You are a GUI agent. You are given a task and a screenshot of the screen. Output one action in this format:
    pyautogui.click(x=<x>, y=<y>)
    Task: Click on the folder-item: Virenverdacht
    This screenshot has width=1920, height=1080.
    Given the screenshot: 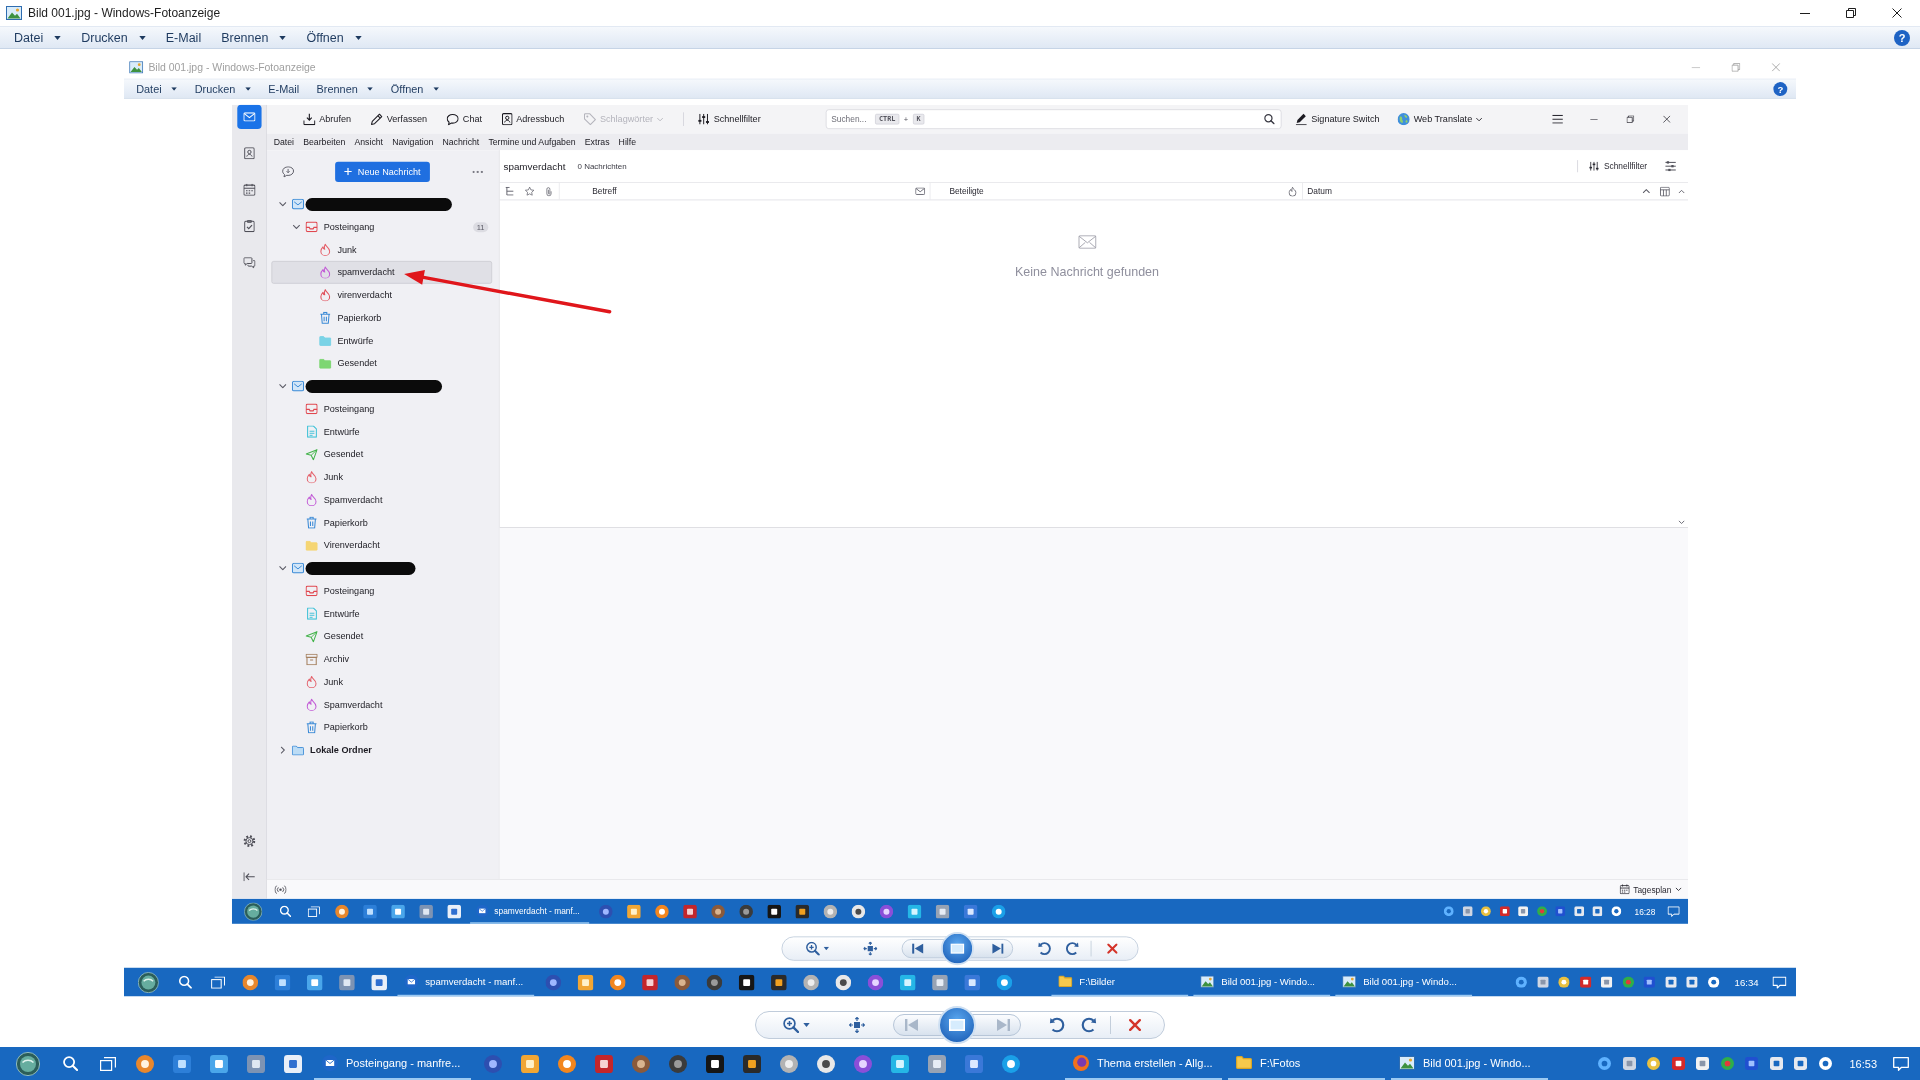 What is the action you would take?
    pyautogui.click(x=382, y=545)
    